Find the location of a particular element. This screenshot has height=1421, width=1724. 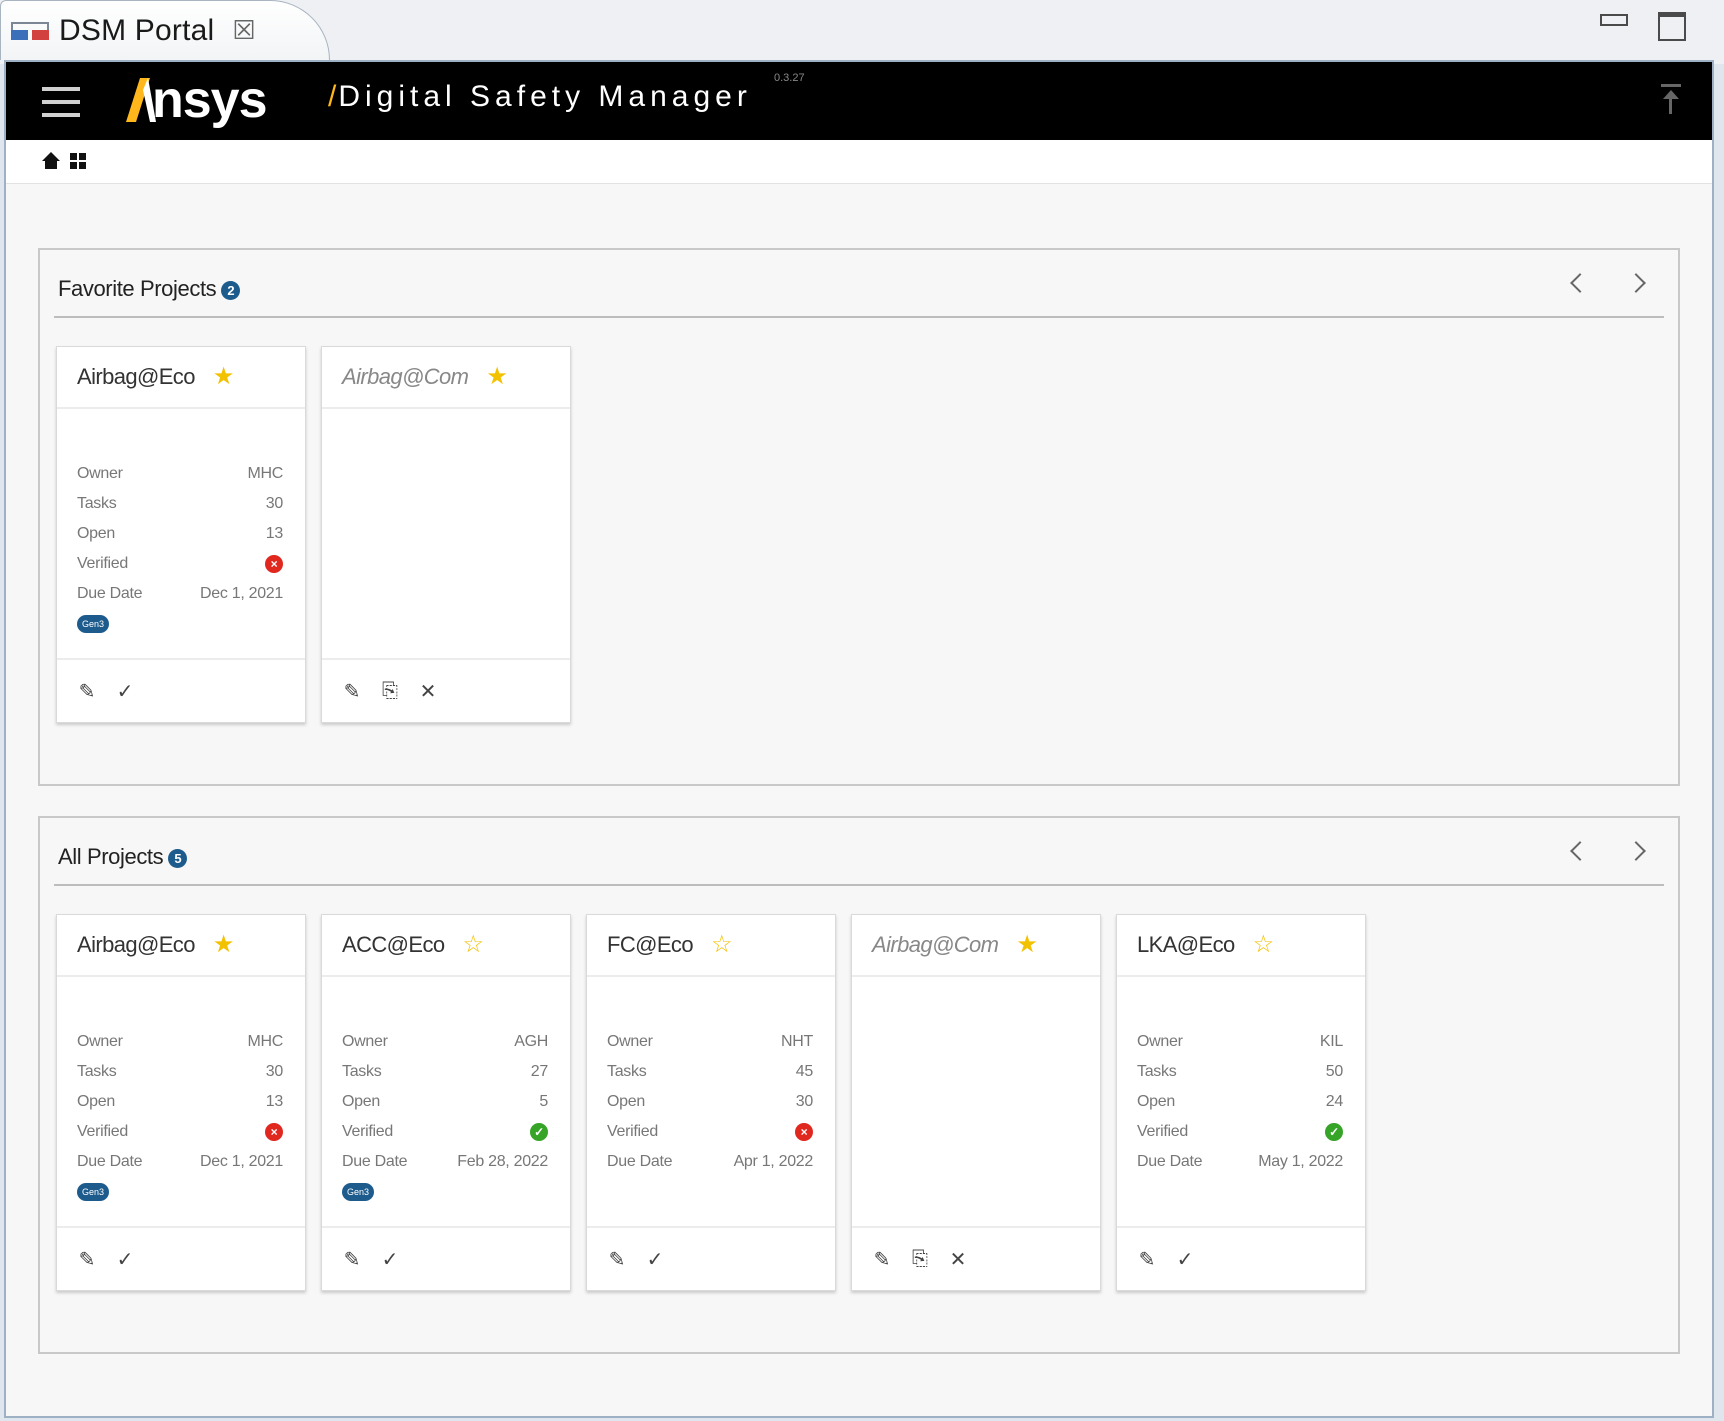

owner-row: Owner NHT is located at coordinates (710, 1042).